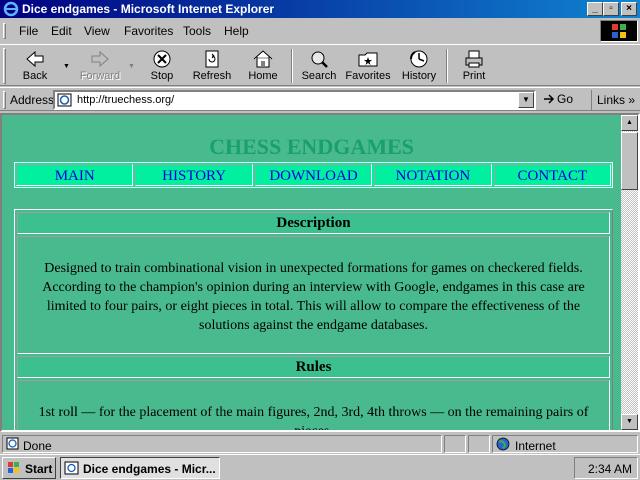 The width and height of the screenshot is (640, 480). I want to click on stop-button: Stop, so click(162, 66).